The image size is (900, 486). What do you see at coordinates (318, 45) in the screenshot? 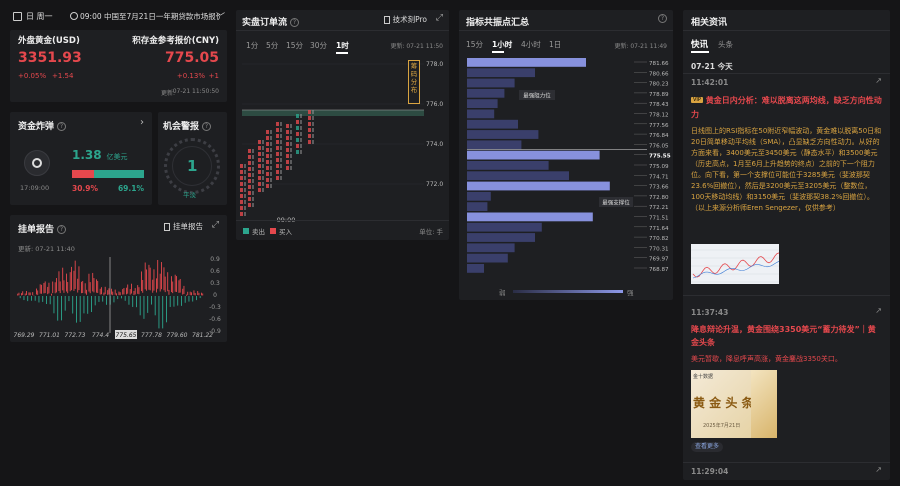
I see `tab-3: 30分` at bounding box center [318, 45].